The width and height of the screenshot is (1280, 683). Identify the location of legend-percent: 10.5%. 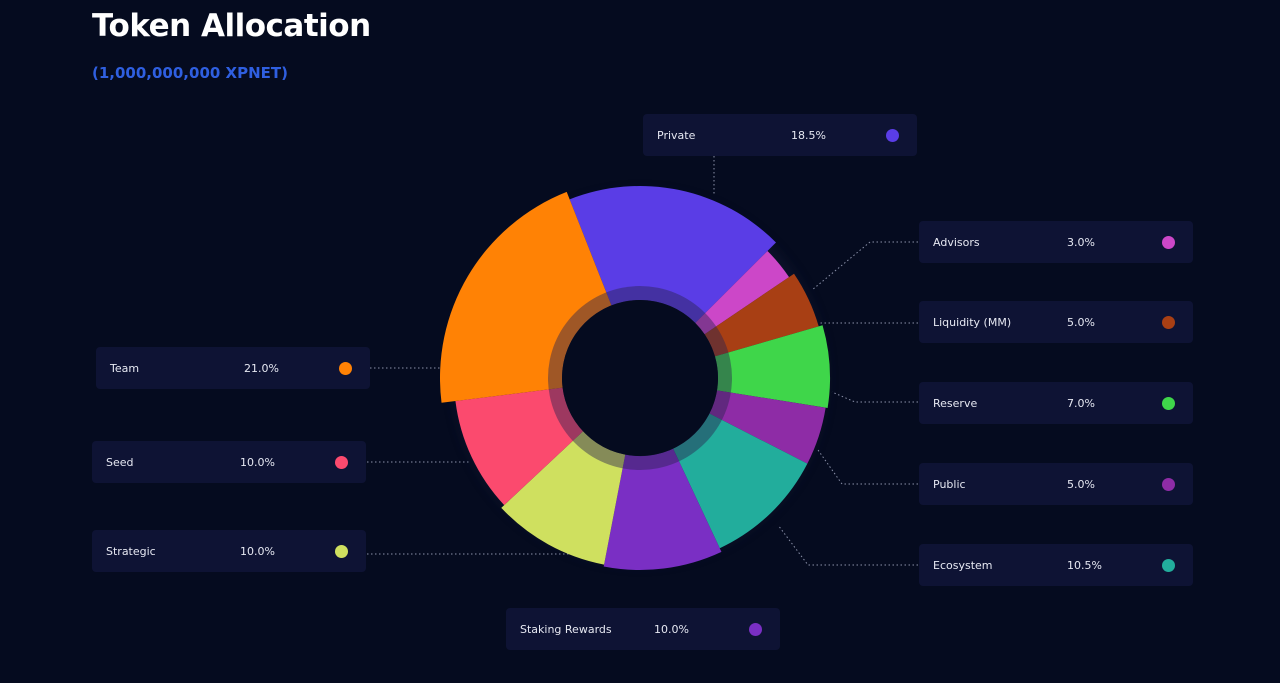
(1084, 565).